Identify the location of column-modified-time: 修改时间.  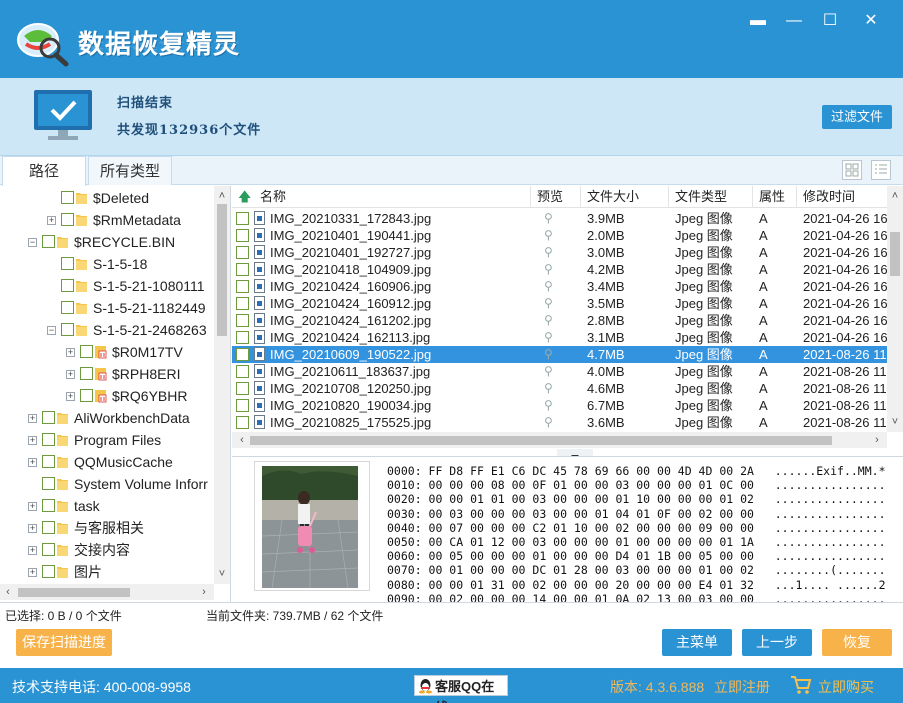
(841, 197).